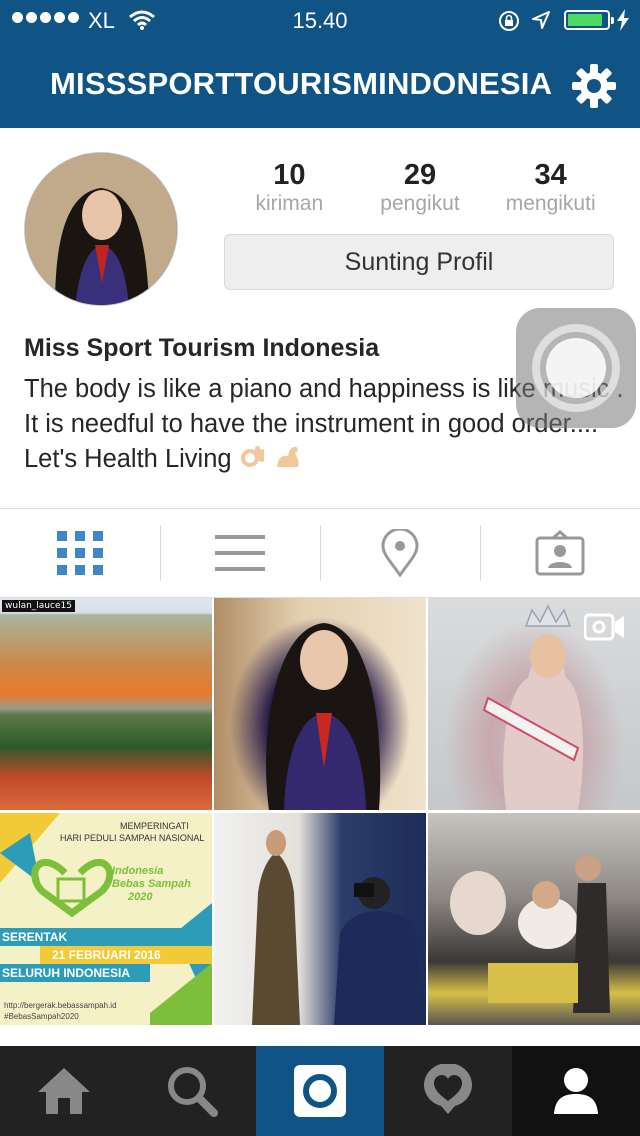 This screenshot has width=640, height=1136. I want to click on charging-bolt-icon, so click(623, 20).